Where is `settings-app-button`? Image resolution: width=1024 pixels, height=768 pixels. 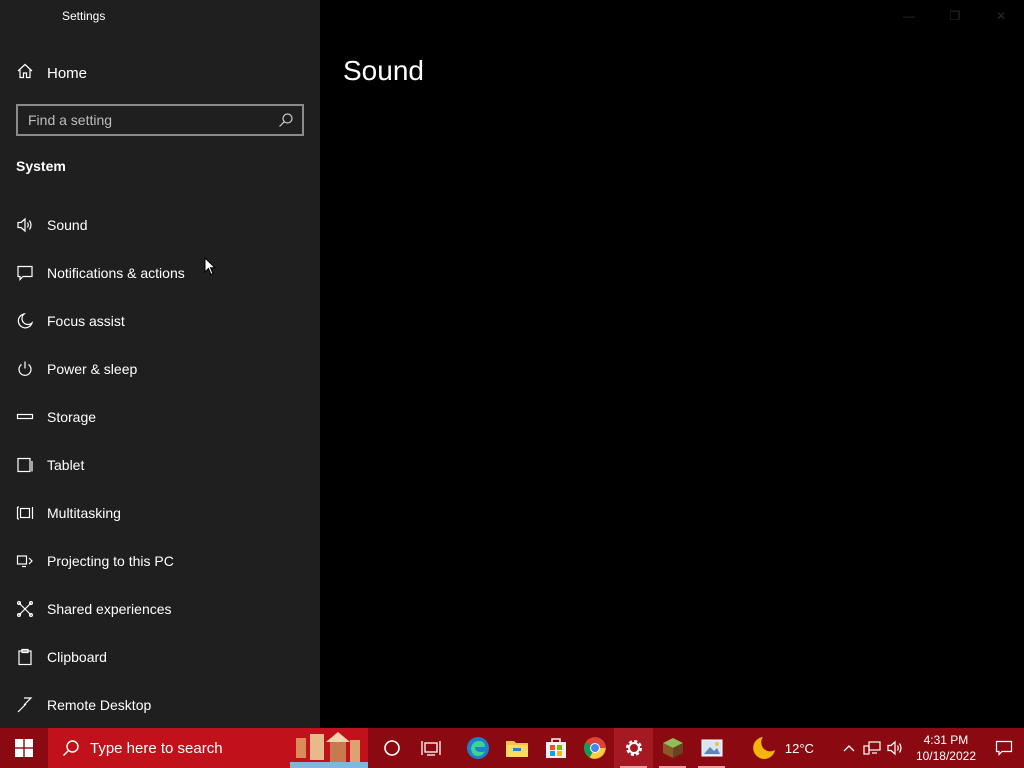
settings-app-button is located at coordinates (633, 748).